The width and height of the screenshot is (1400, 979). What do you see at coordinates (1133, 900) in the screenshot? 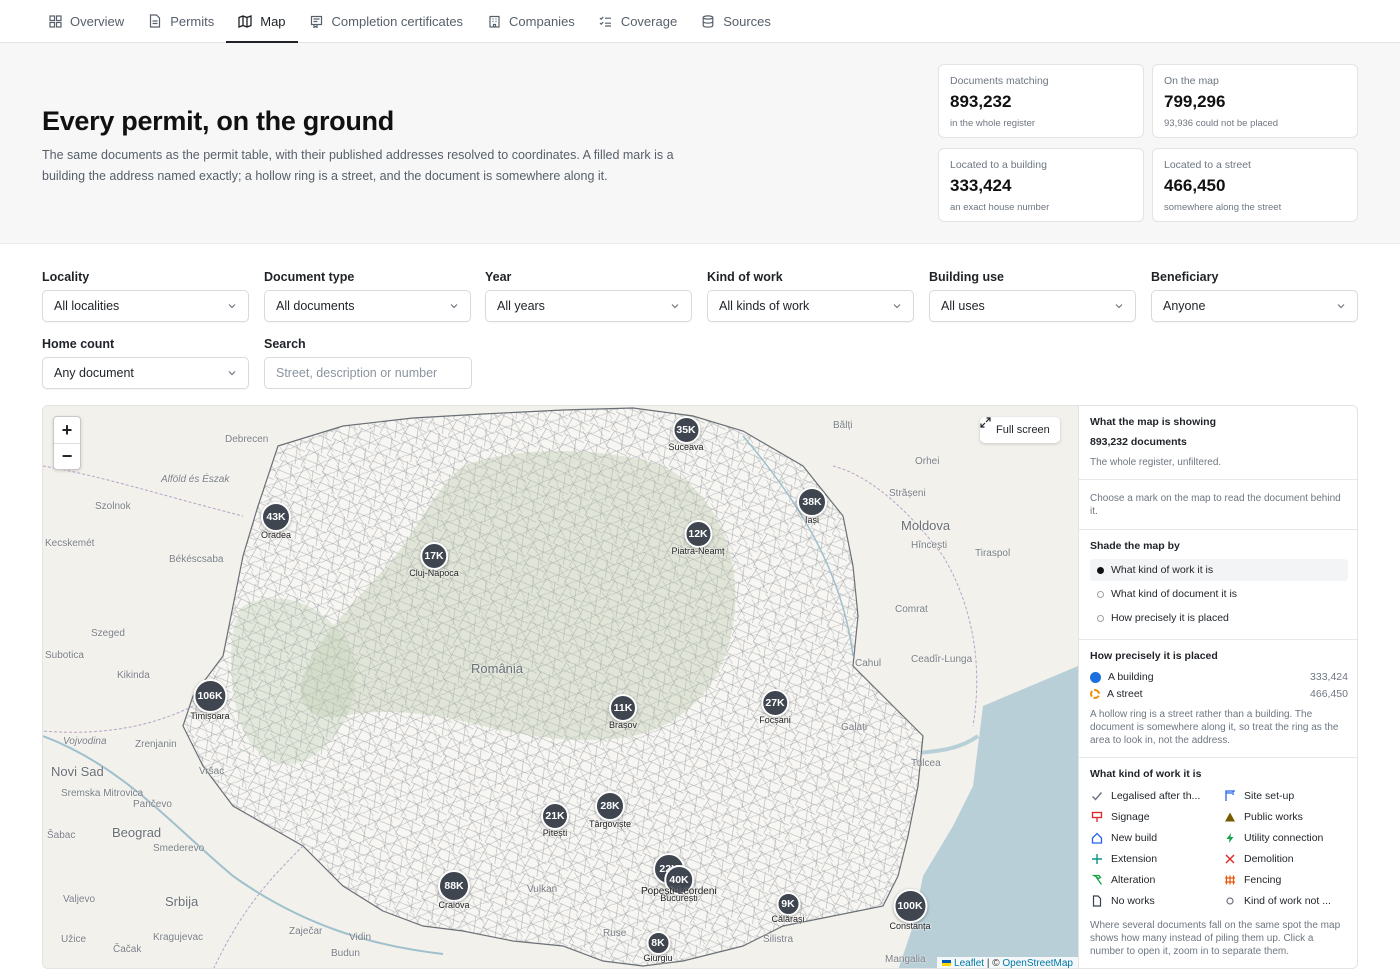
I see `legend-label: No works` at bounding box center [1133, 900].